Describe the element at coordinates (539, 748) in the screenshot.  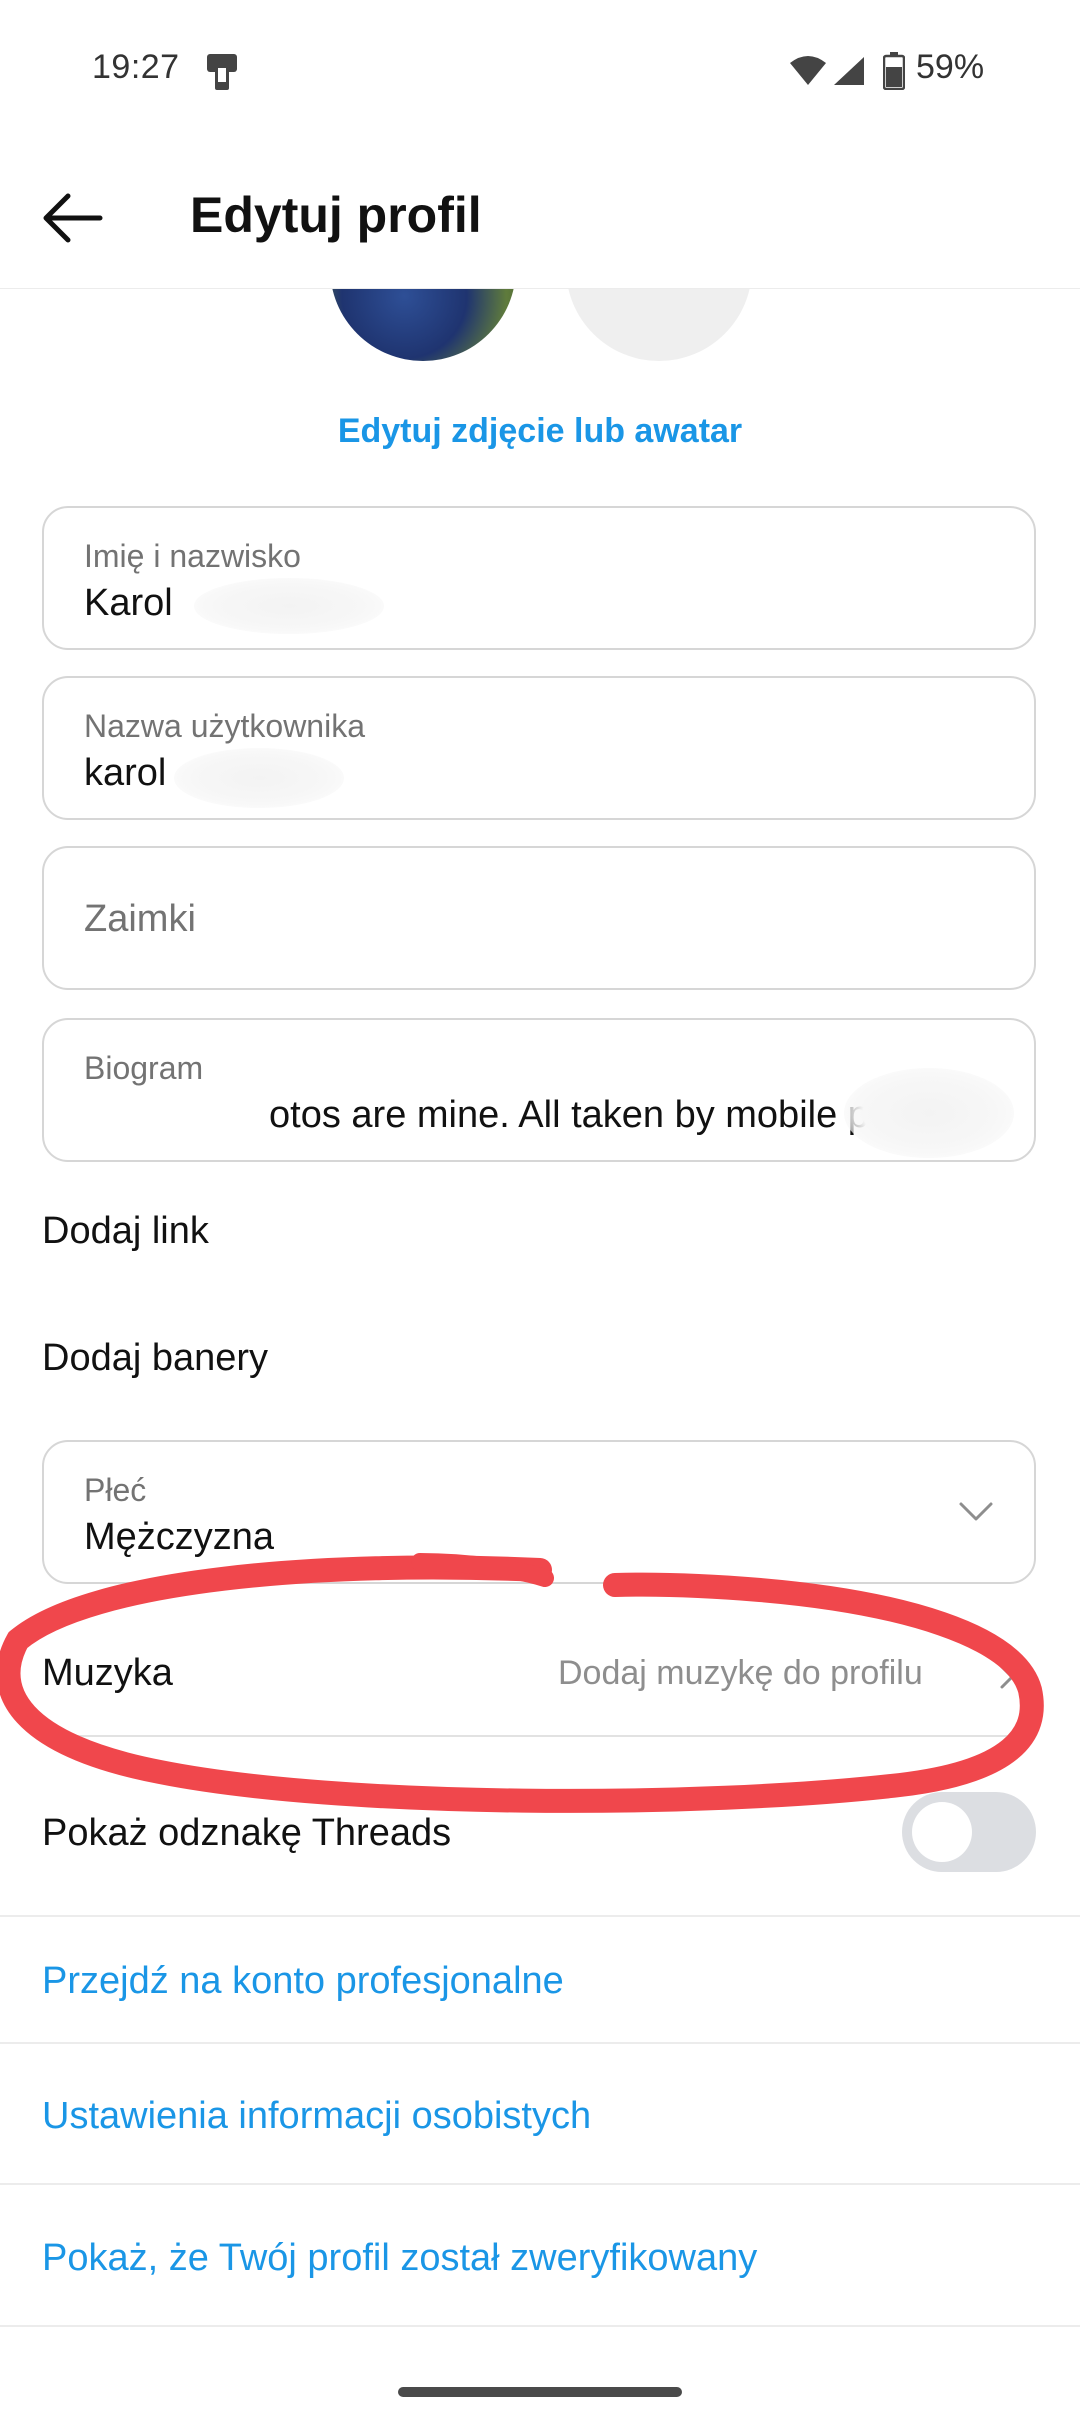
I see `username-field: Nazwa użytkownika karol` at that location.